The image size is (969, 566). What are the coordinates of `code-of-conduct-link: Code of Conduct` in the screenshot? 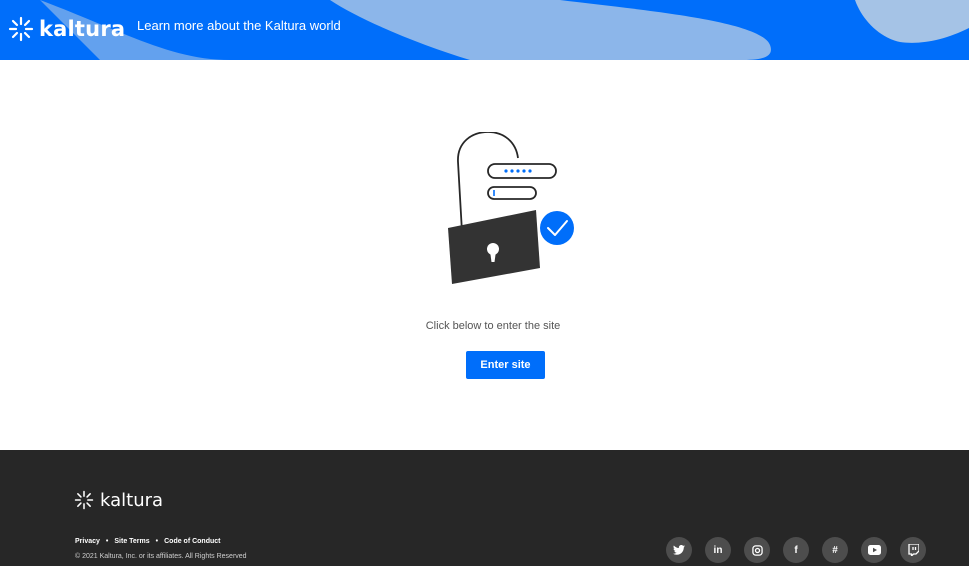 It's located at (192, 541).